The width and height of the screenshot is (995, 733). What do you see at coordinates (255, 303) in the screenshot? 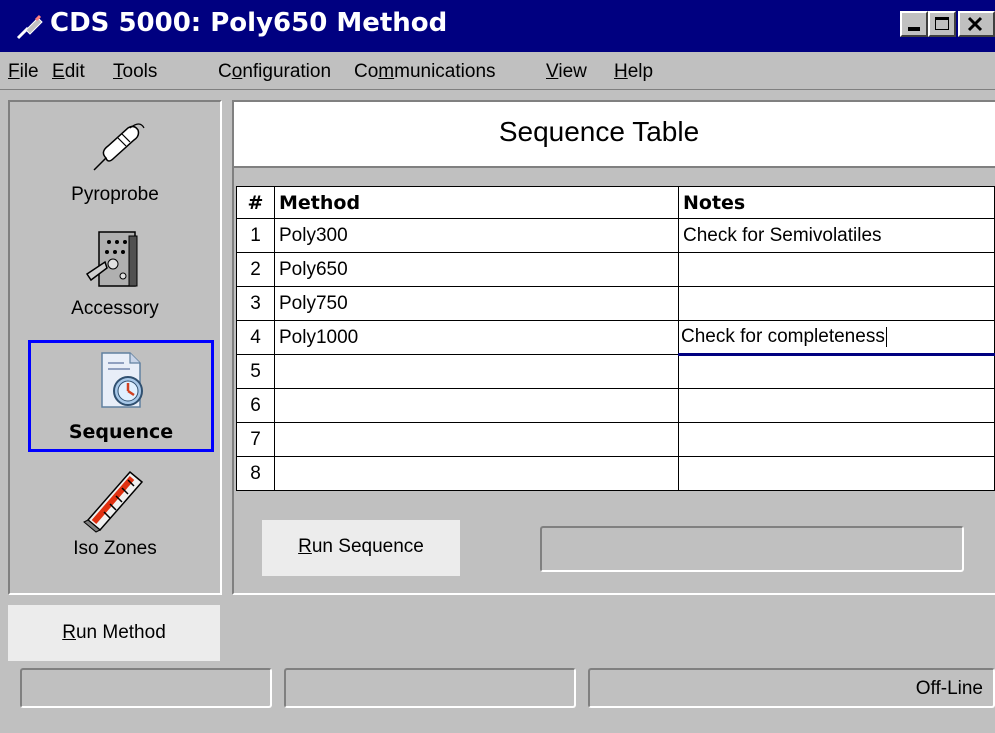
I see `row-number: 3` at bounding box center [255, 303].